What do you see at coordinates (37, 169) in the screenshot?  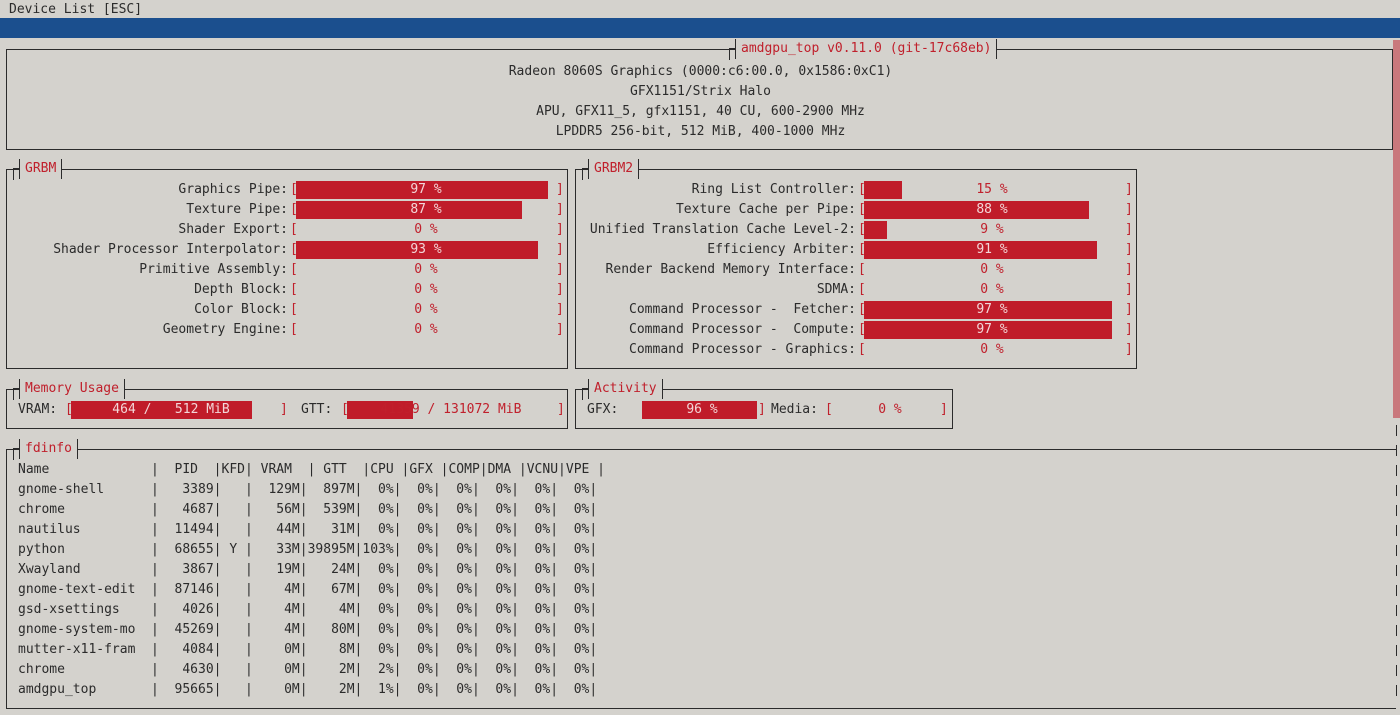 I see `grbm-title: GRBM` at bounding box center [37, 169].